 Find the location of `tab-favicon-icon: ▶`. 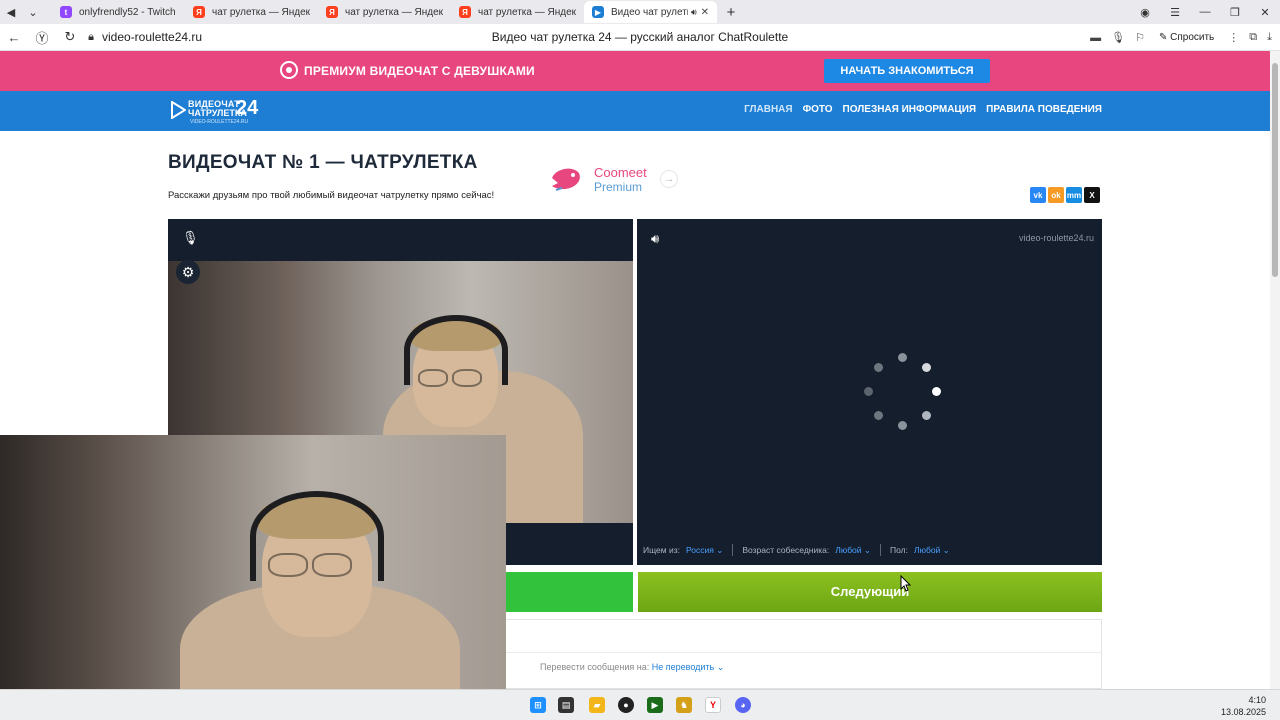

tab-favicon-icon: ▶ is located at coordinates (598, 12).